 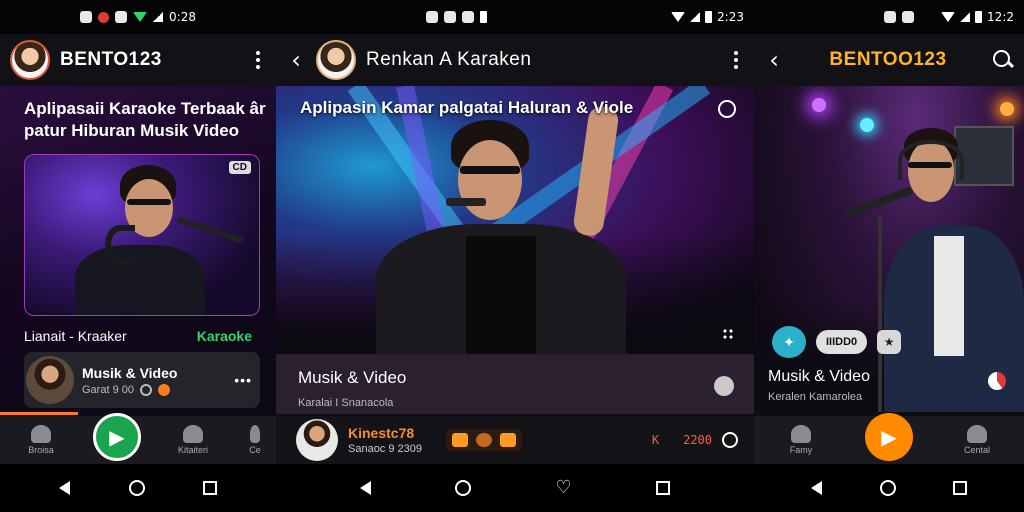 I want to click on app-bar: BENTO123, so click(x=138, y=60).